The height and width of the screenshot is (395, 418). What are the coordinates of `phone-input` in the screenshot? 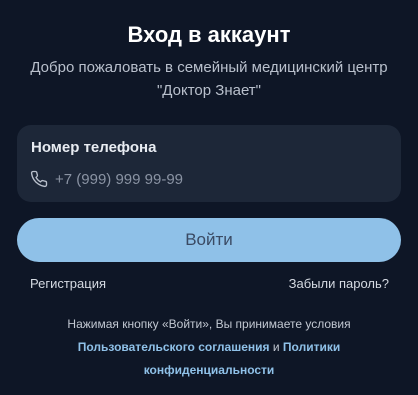 It's located at (220, 179).